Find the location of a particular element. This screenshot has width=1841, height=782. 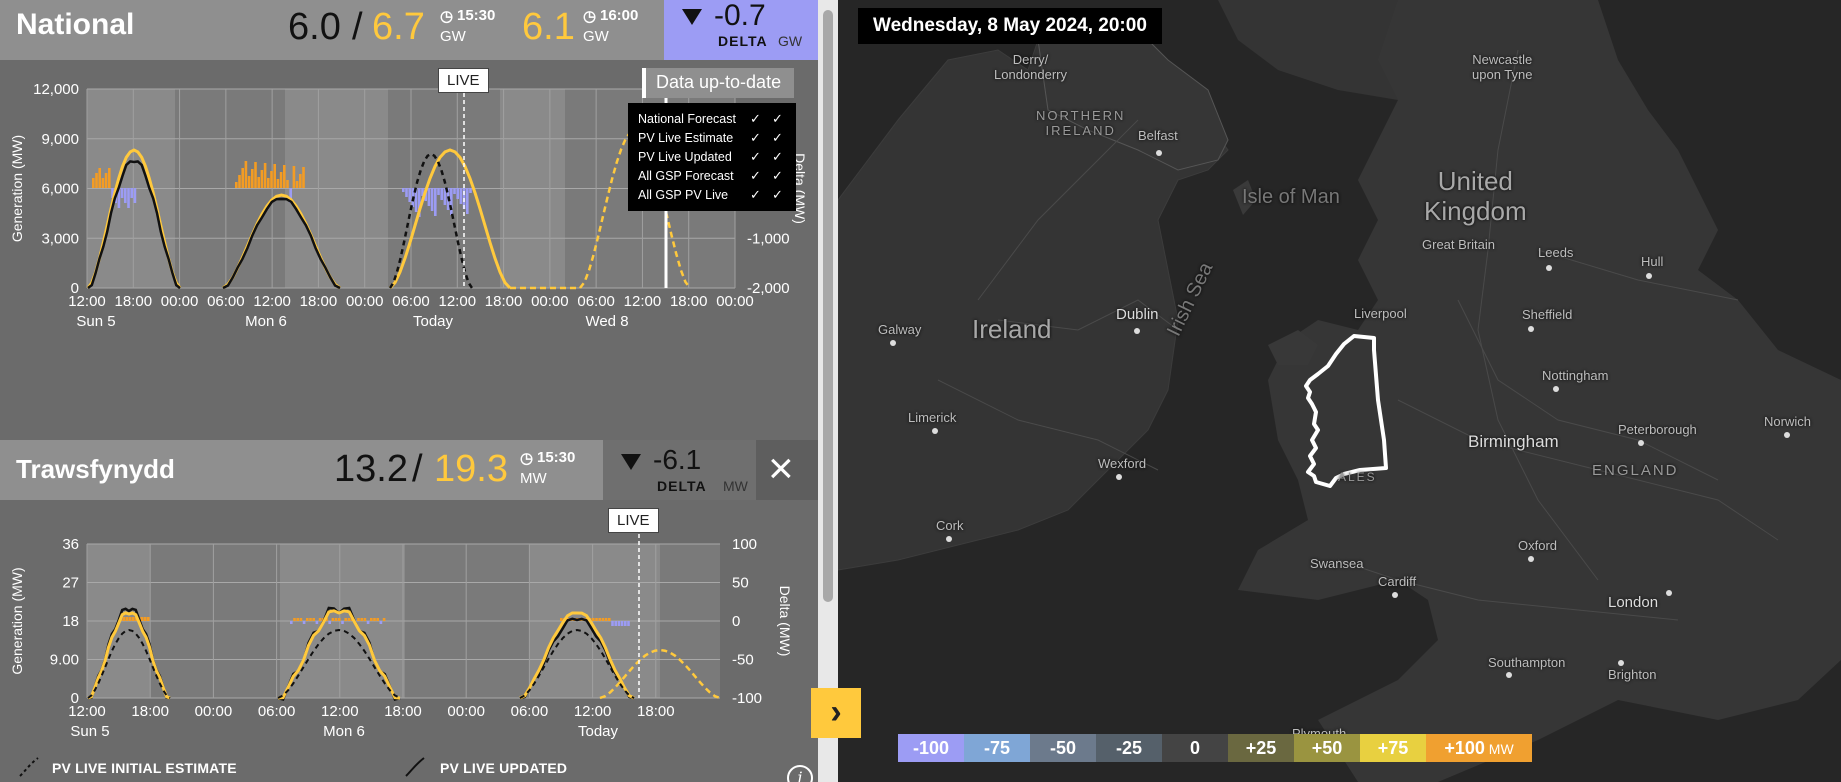

legend-dashed-line-icon is located at coordinates (29, 767).